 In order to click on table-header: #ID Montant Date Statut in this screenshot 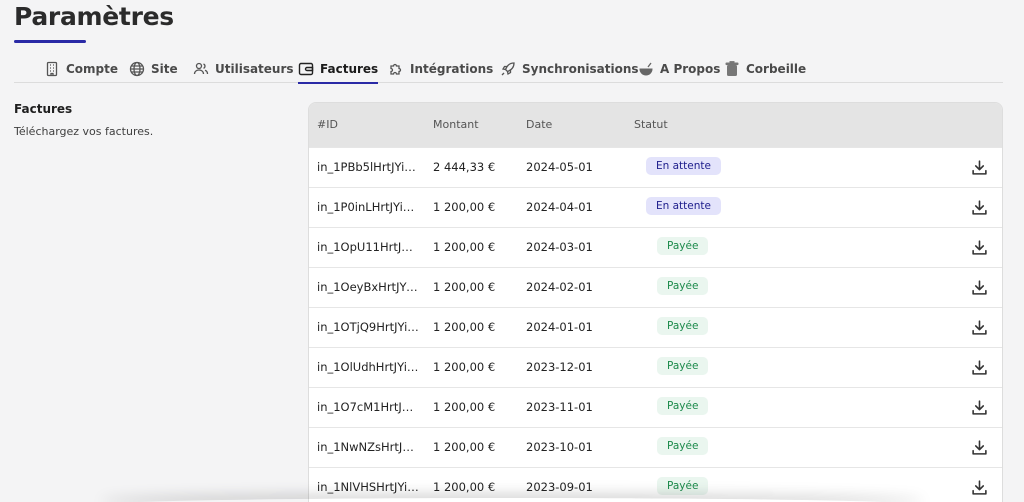, I will do `click(655, 125)`.